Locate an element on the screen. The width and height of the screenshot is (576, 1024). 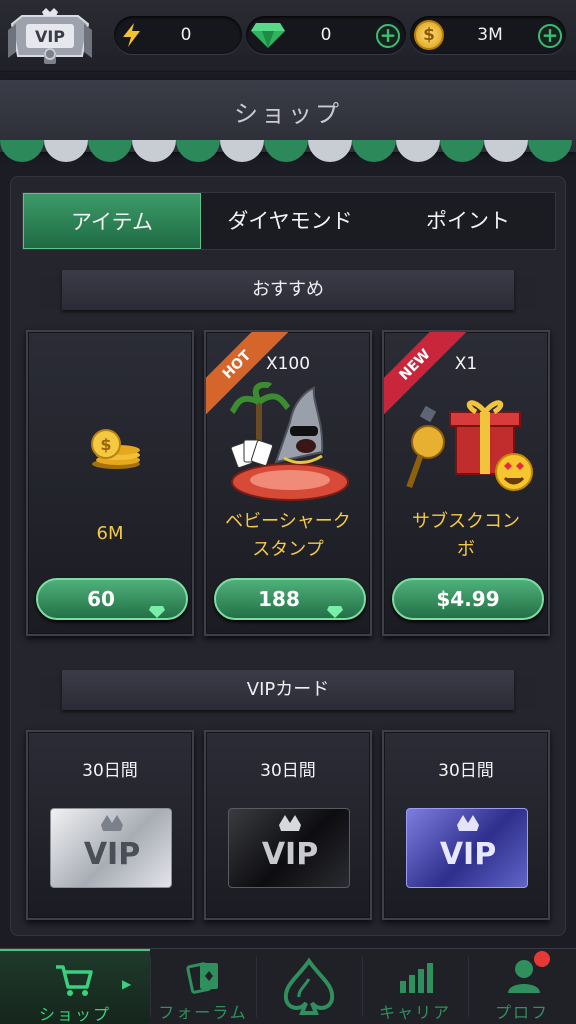
shop-tabs: アイテム ダイヤモンド ポイント is located at coordinates (289, 221).